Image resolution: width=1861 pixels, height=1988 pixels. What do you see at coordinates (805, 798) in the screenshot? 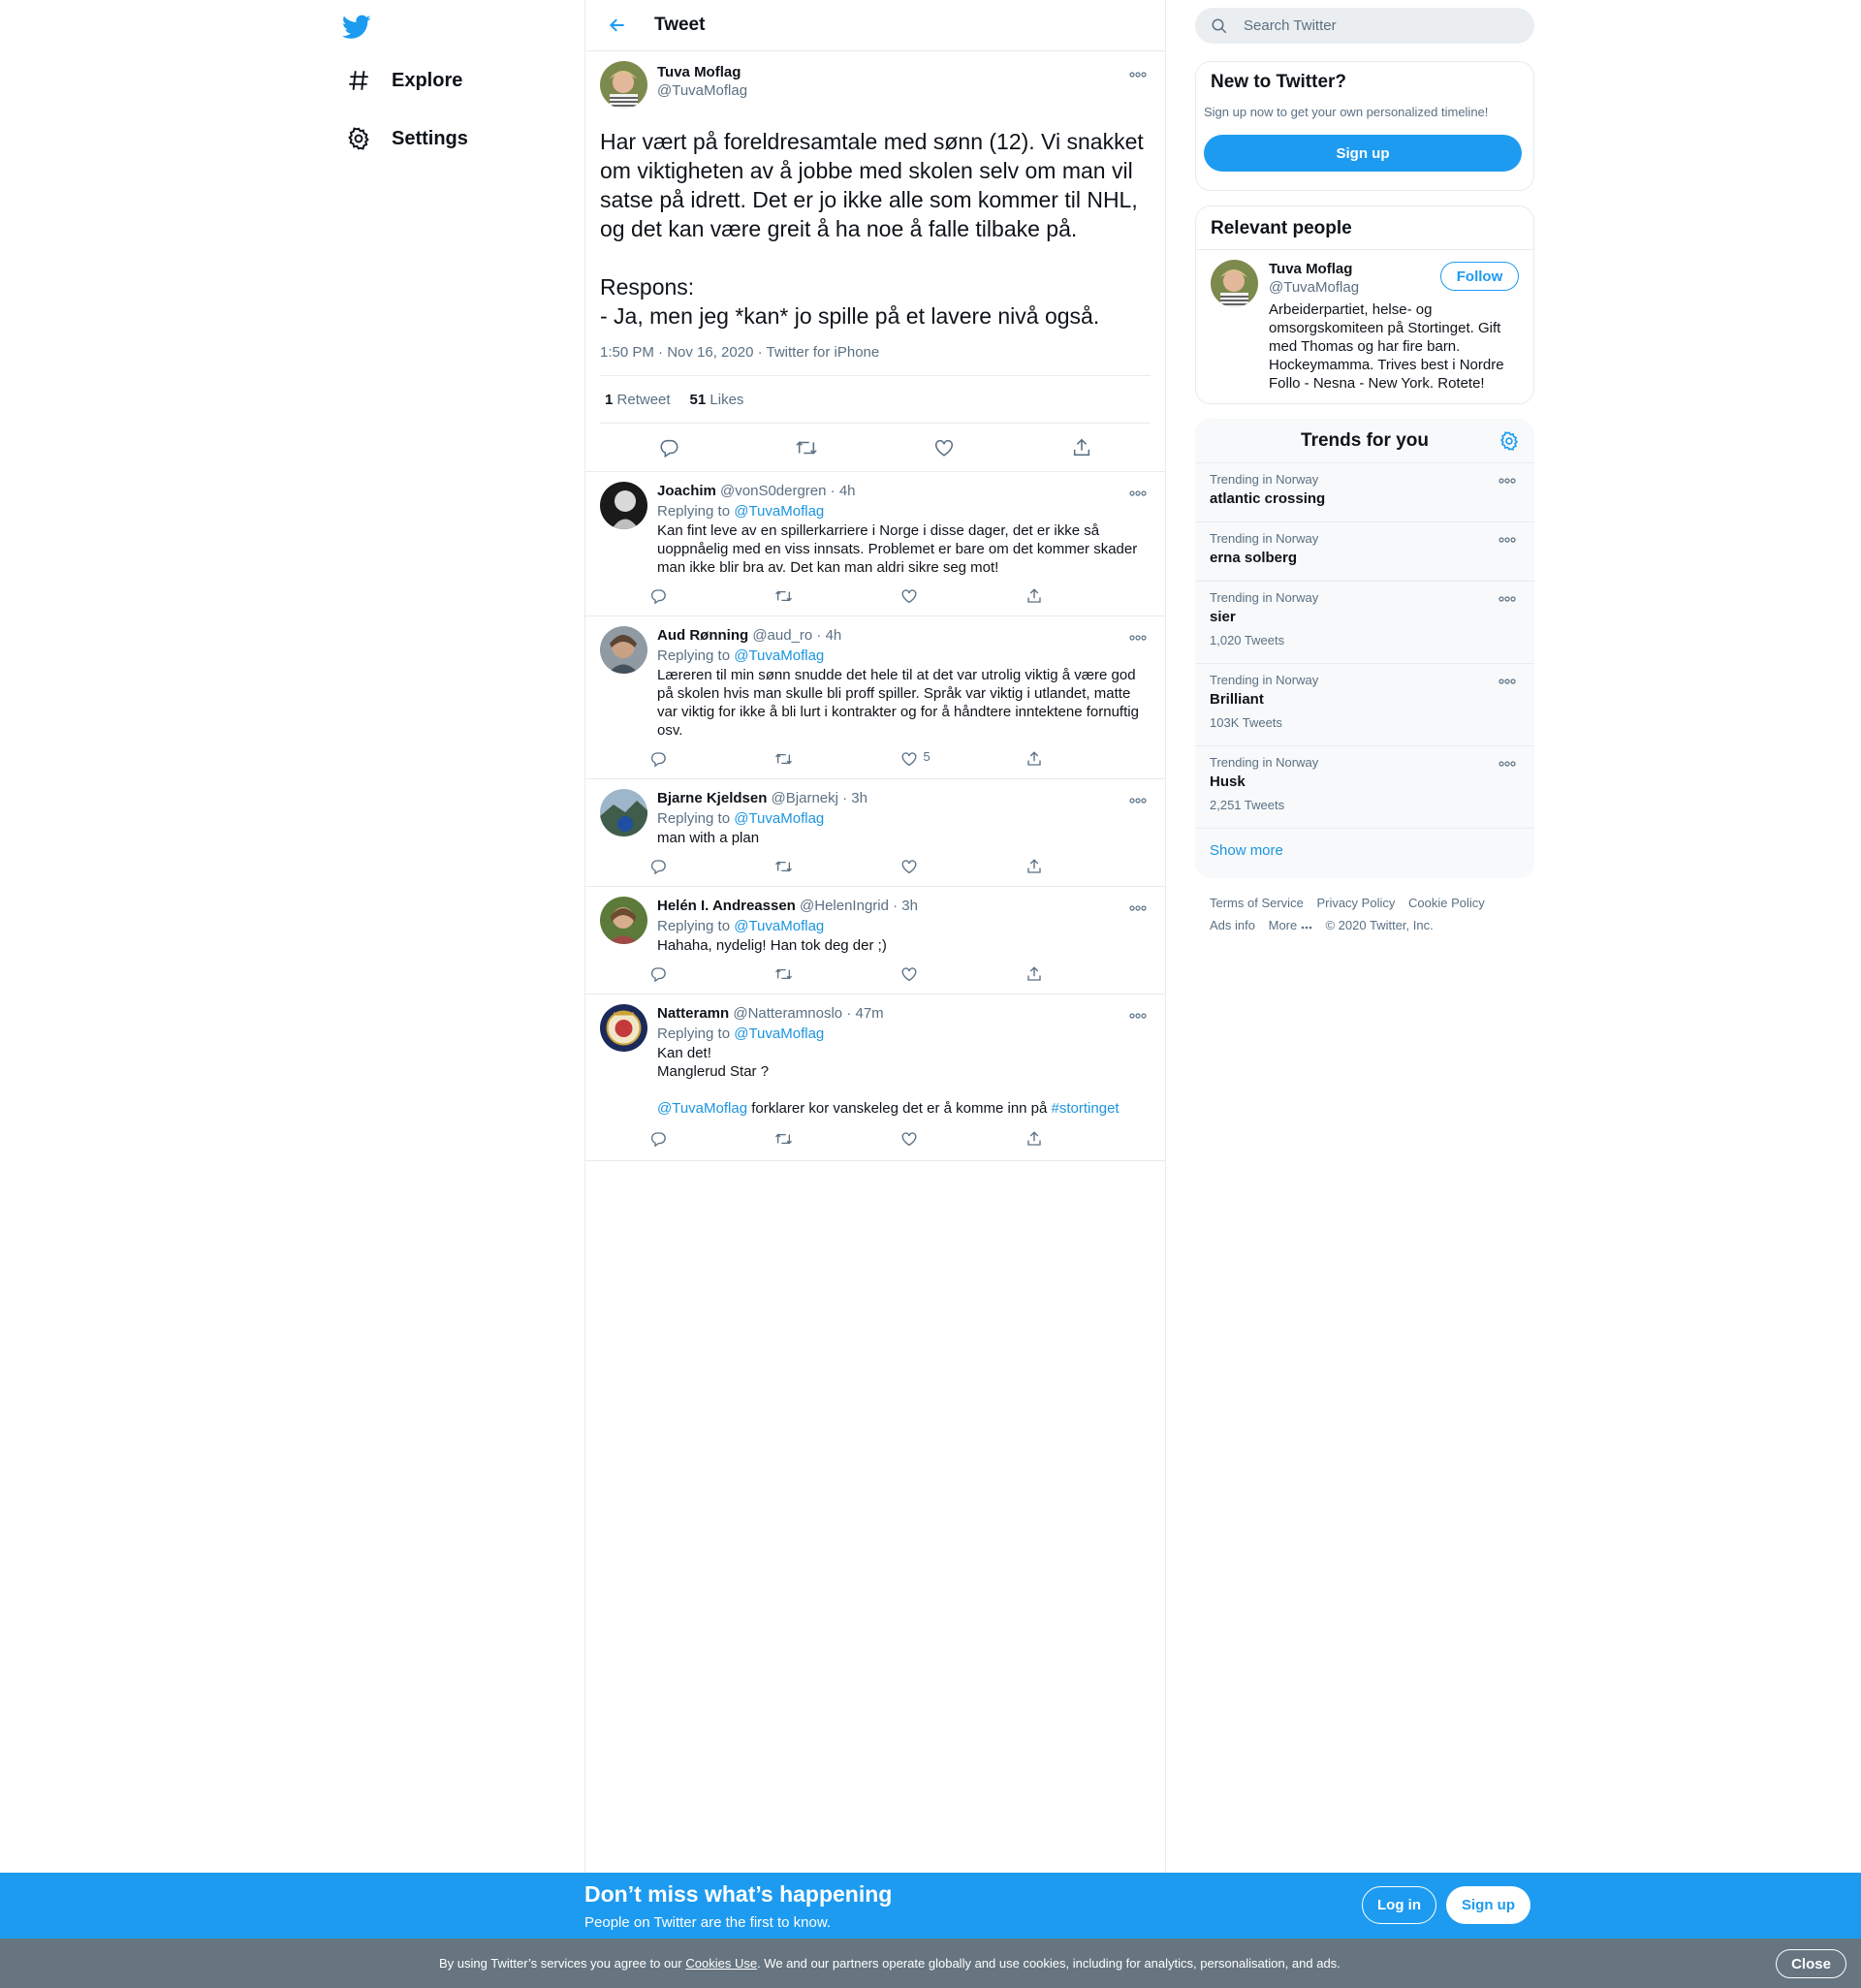
I see `reply-author-handle: @Bjarnekj` at bounding box center [805, 798].